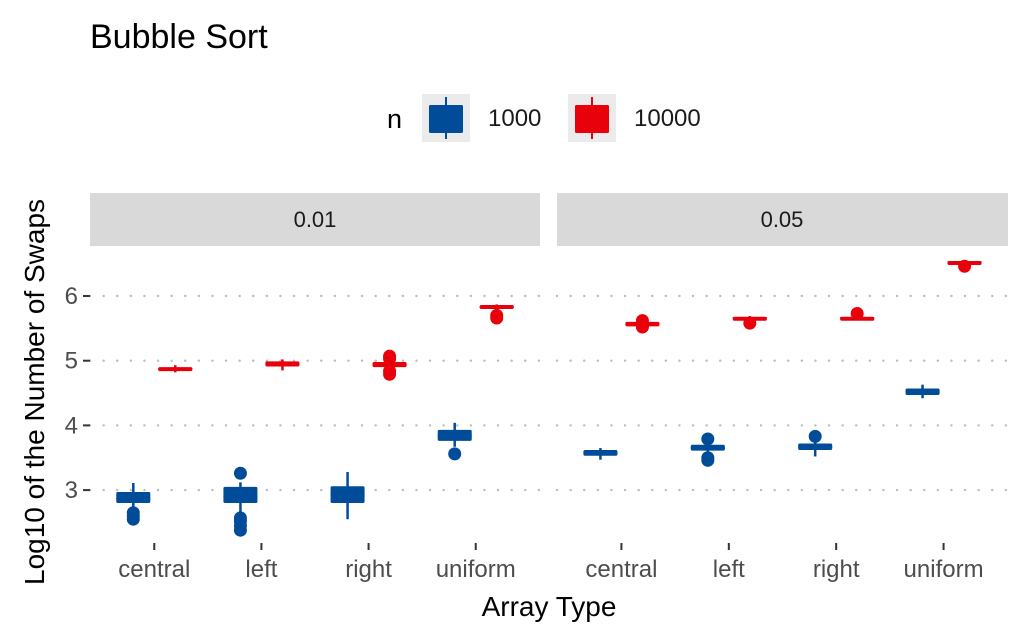  What do you see at coordinates (77, 393) in the screenshot?
I see `y-axis: 3 4 5 6` at bounding box center [77, 393].